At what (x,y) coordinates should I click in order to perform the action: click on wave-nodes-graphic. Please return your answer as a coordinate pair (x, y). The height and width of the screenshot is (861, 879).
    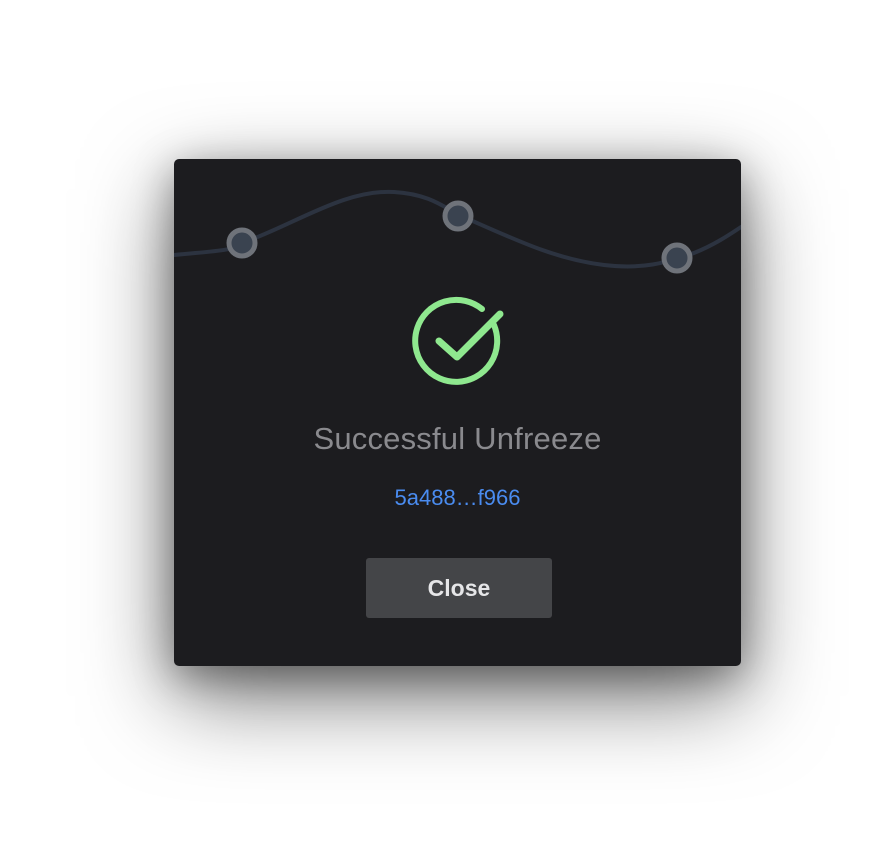
    Looking at the image, I should click on (457, 231).